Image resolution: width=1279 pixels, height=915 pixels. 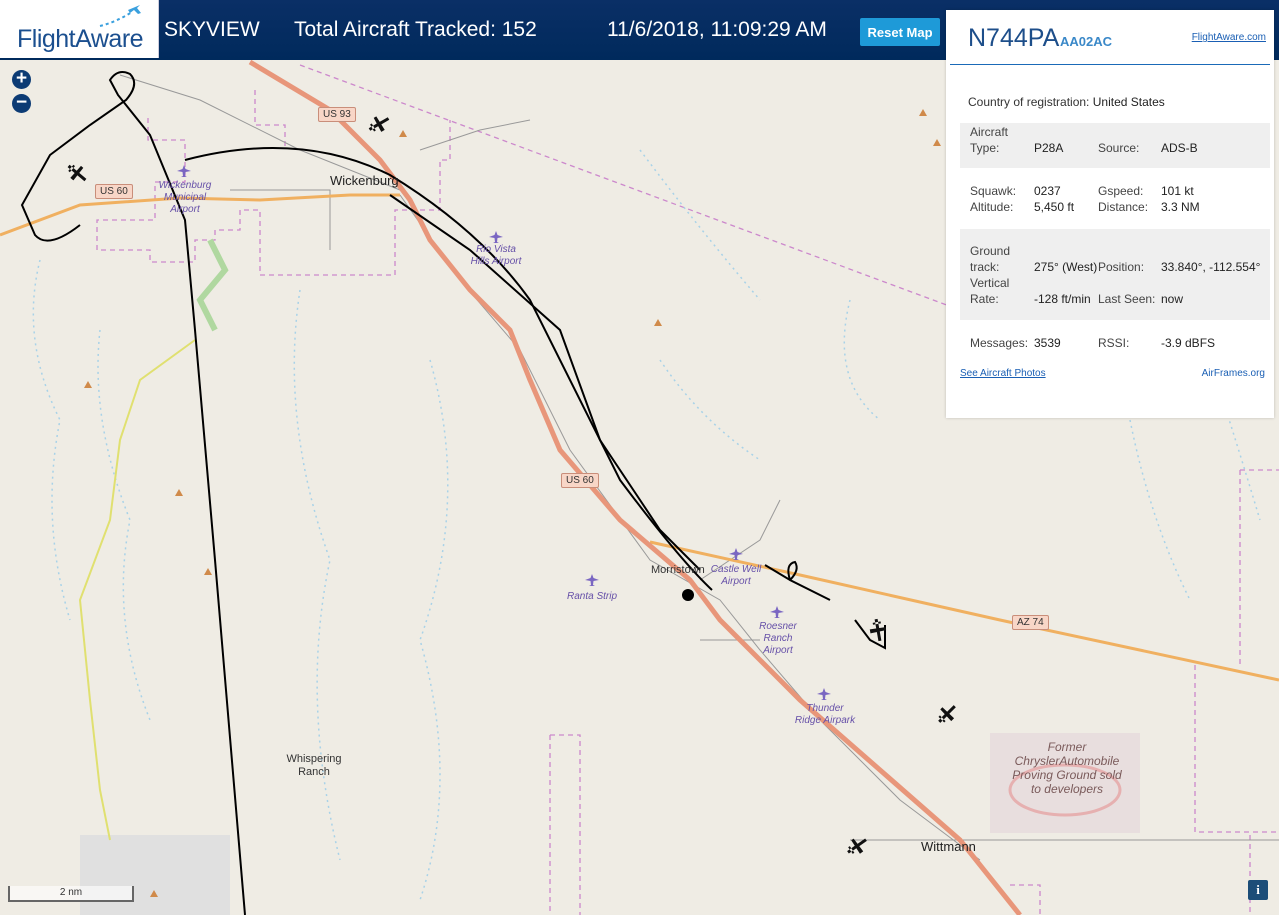 What do you see at coordinates (1127, 299) in the screenshot?
I see `last-seen-label: Last Seen:` at bounding box center [1127, 299].